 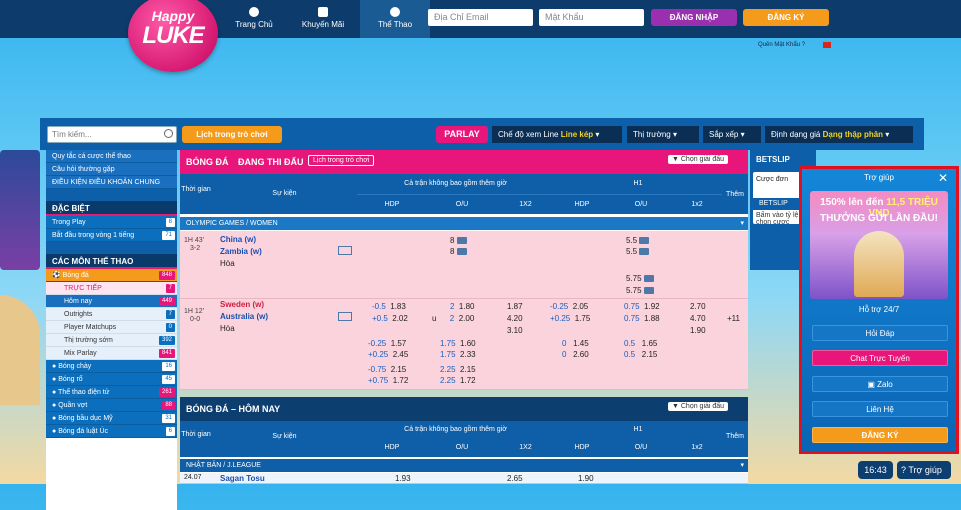 What do you see at coordinates (111, 353) in the screenshot?
I see `sidebar-item-mix-parlay: Mix Parlay 841` at bounding box center [111, 353].